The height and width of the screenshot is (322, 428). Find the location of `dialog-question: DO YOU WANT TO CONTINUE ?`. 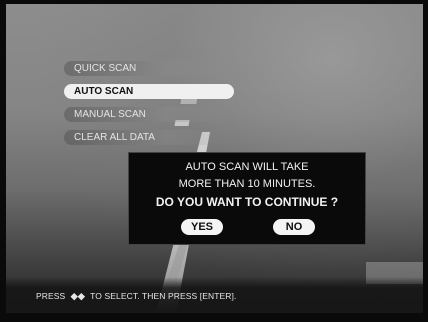

dialog-question: DO YOU WANT TO CONTINUE ? is located at coordinates (247, 202).